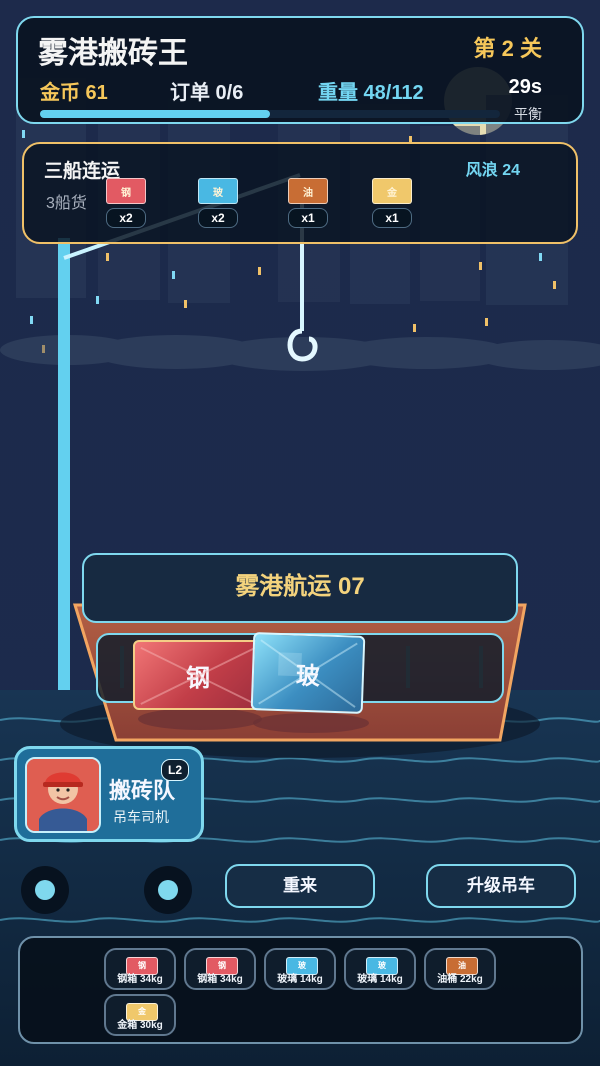 The width and height of the screenshot is (600, 1066). Describe the element at coordinates (141, 817) in the screenshot. I see `crane-role: 吊车司机` at that location.